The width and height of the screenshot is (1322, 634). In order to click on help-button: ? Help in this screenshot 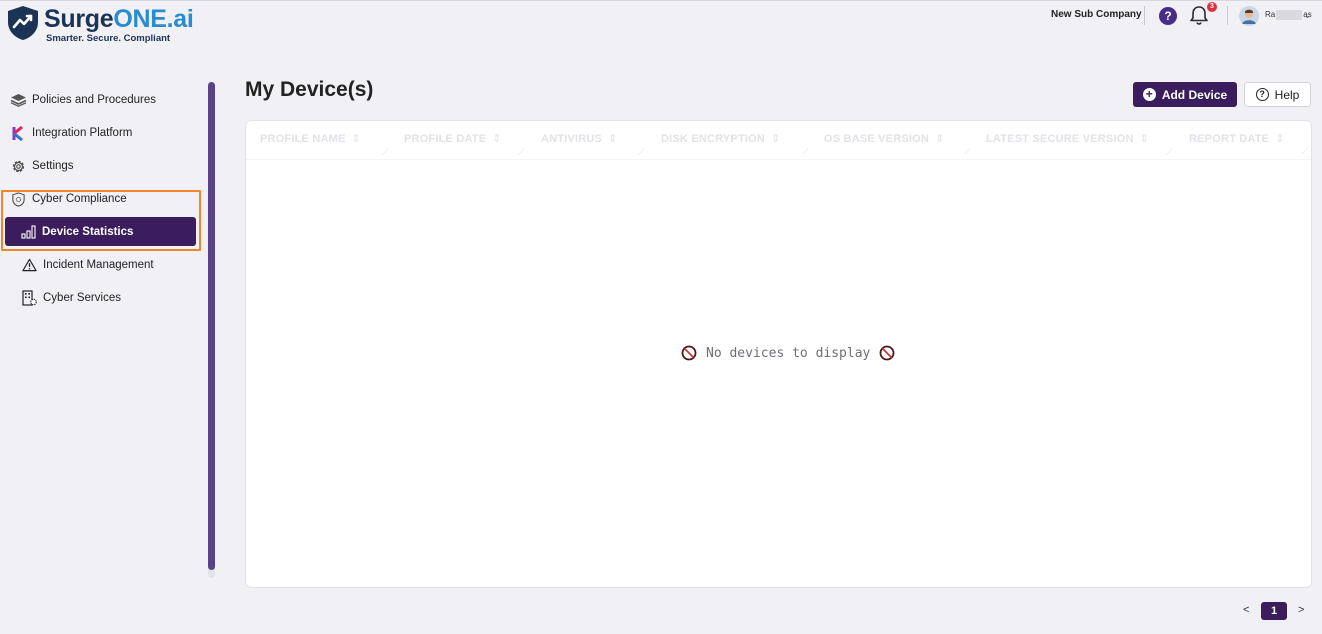, I will do `click(1277, 94)`.